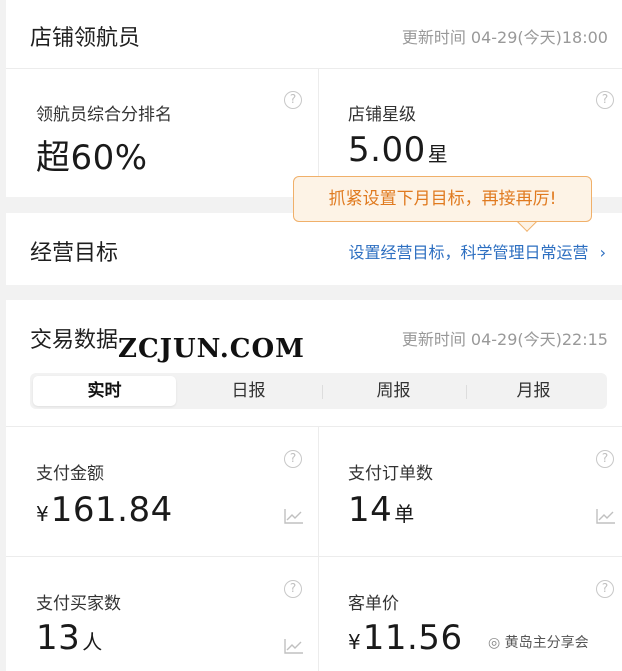 Image resolution: width=622 pixels, height=671 pixels. I want to click on pay-amount-value-group: ¥161.84, so click(104, 510).